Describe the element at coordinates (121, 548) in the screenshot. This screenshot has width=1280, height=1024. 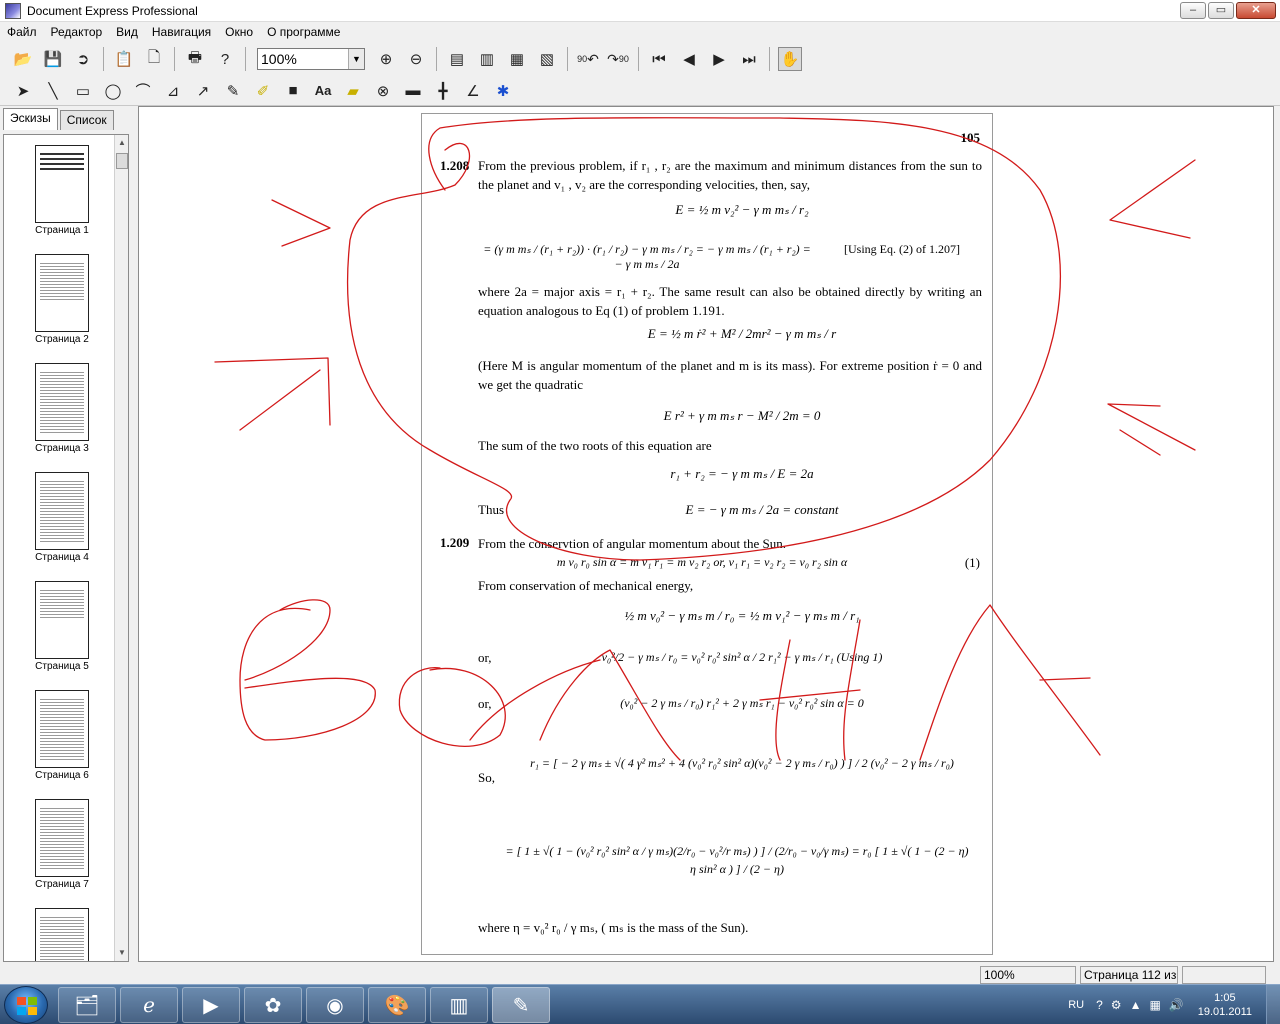
I see `thumbnail-scrollbar: ▲ ▼` at that location.